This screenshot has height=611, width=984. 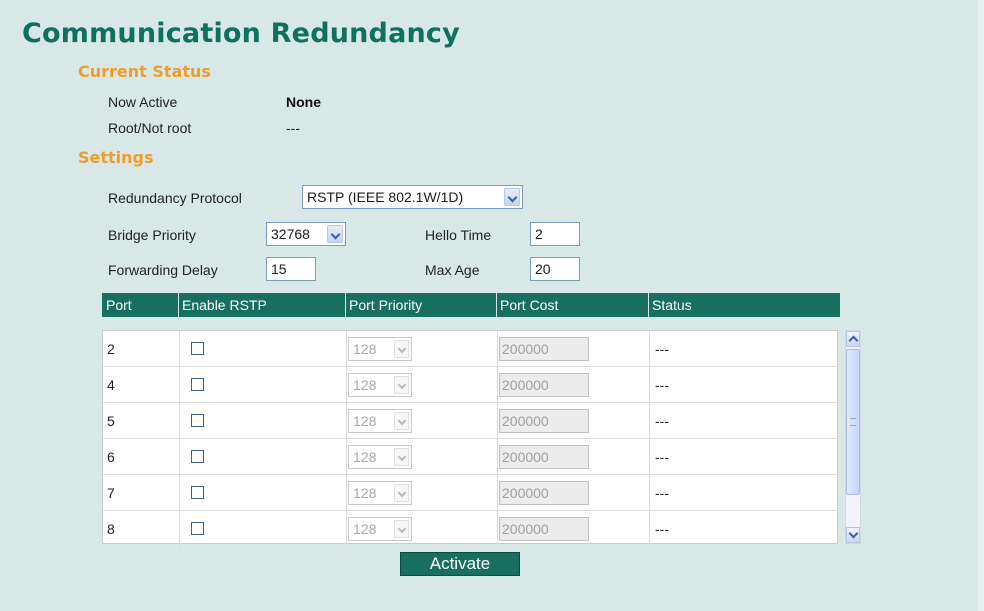 I want to click on settings-heading: Settings, so click(x=116, y=157).